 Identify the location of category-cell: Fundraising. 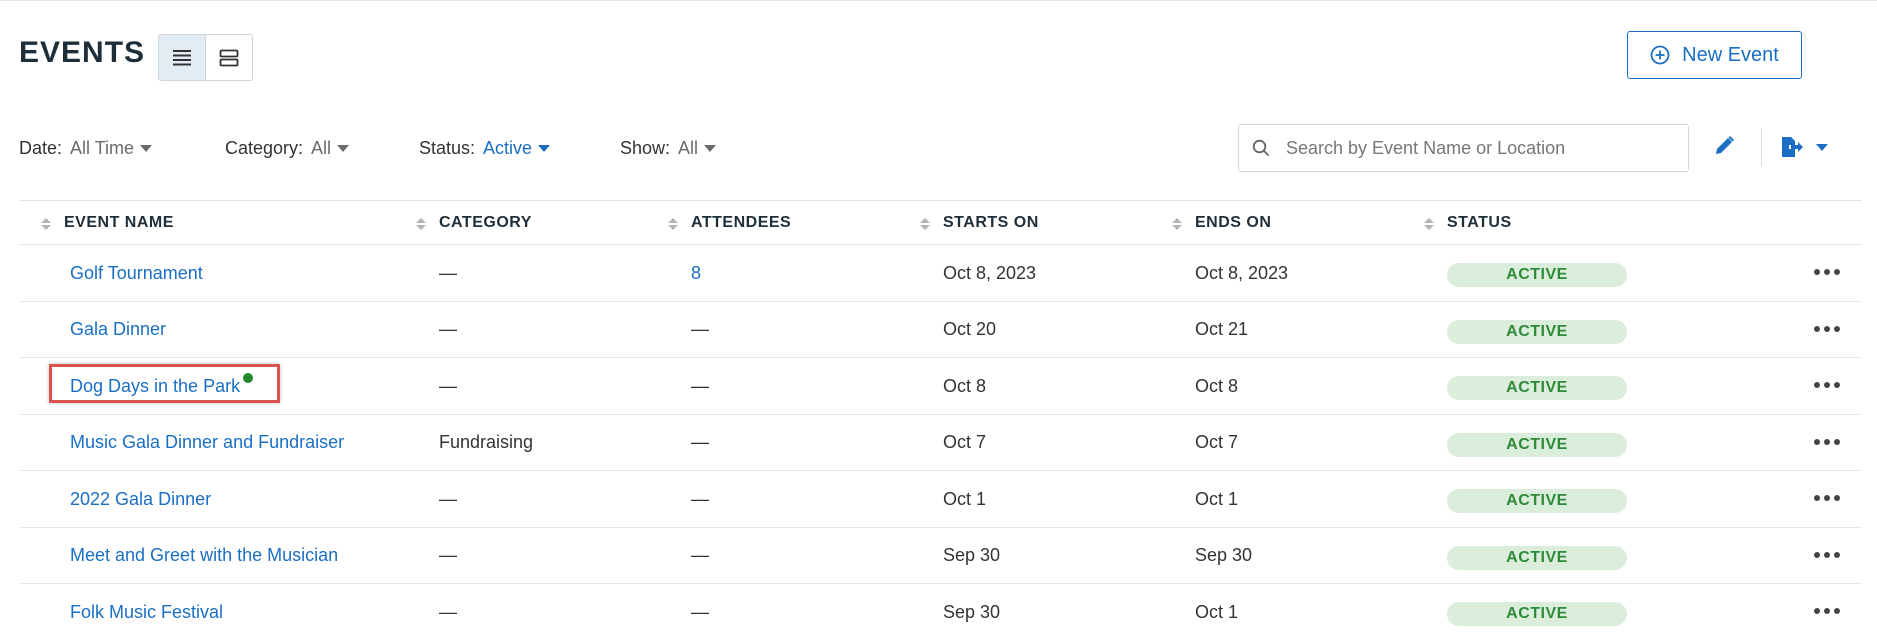
(486, 442).